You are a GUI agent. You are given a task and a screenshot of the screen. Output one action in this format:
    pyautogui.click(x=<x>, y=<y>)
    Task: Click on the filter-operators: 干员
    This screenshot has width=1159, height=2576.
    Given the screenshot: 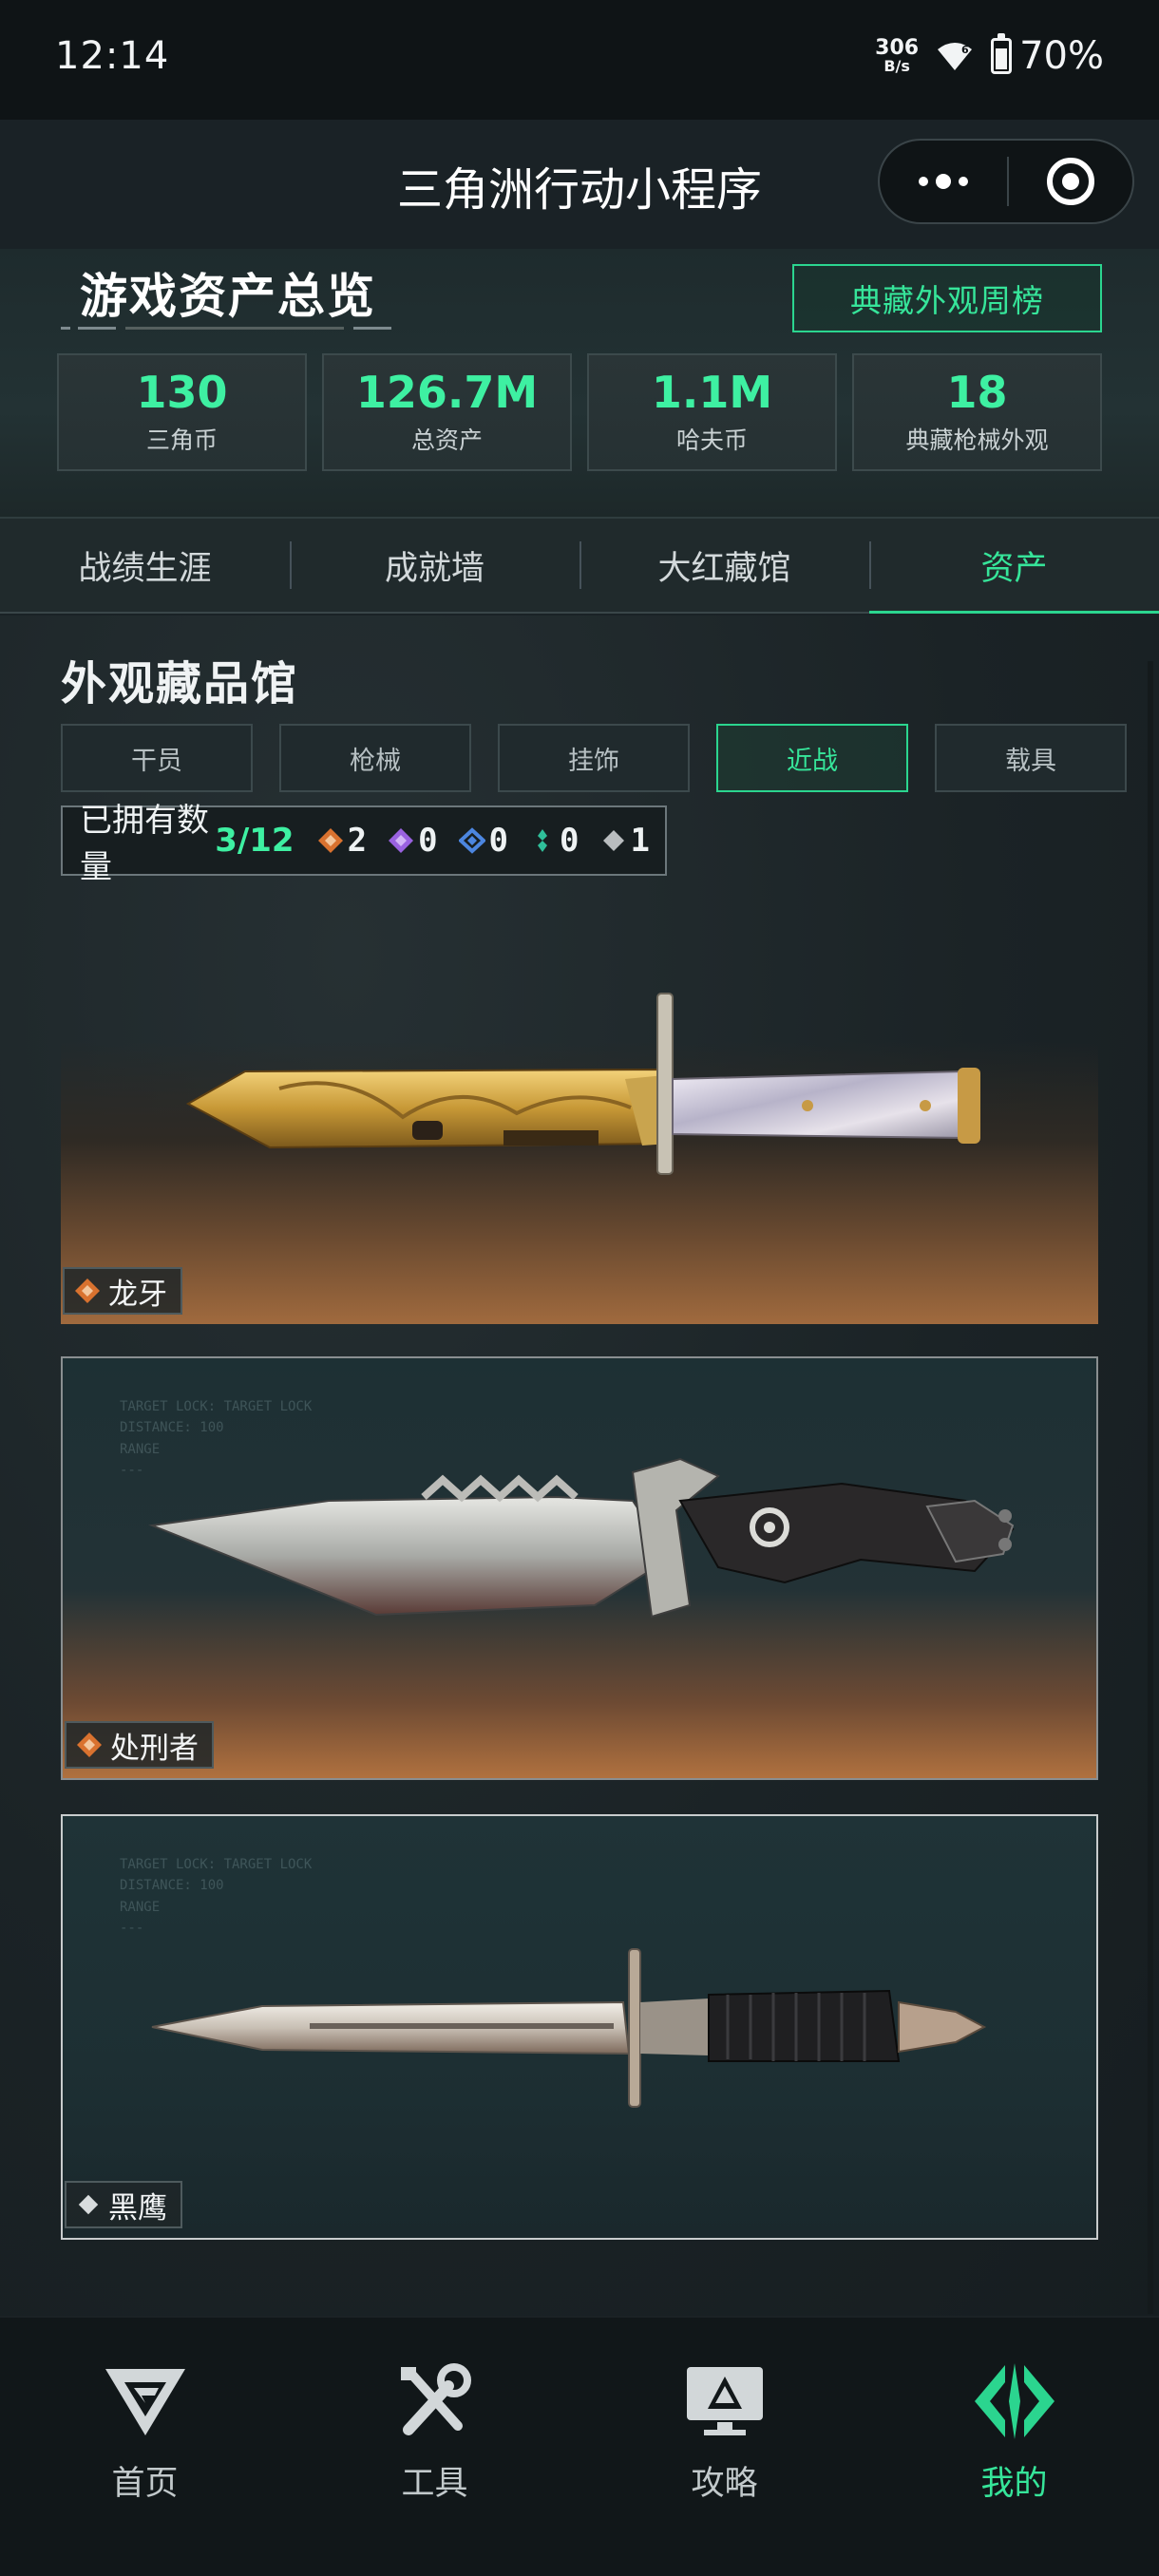 What is the action you would take?
    pyautogui.click(x=157, y=758)
    